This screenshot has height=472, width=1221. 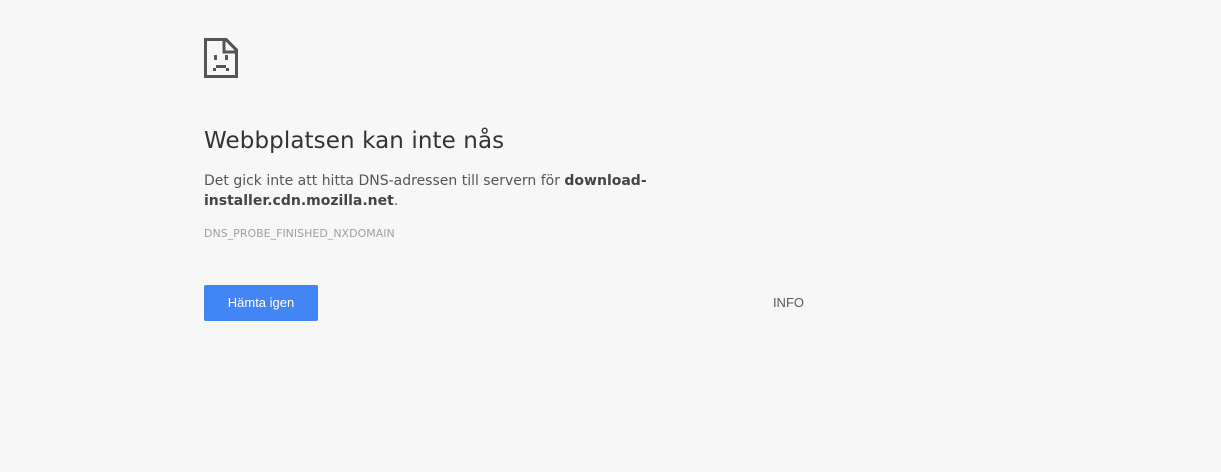 What do you see at coordinates (504, 303) in the screenshot?
I see `error-actions: Hämta igen INFO` at bounding box center [504, 303].